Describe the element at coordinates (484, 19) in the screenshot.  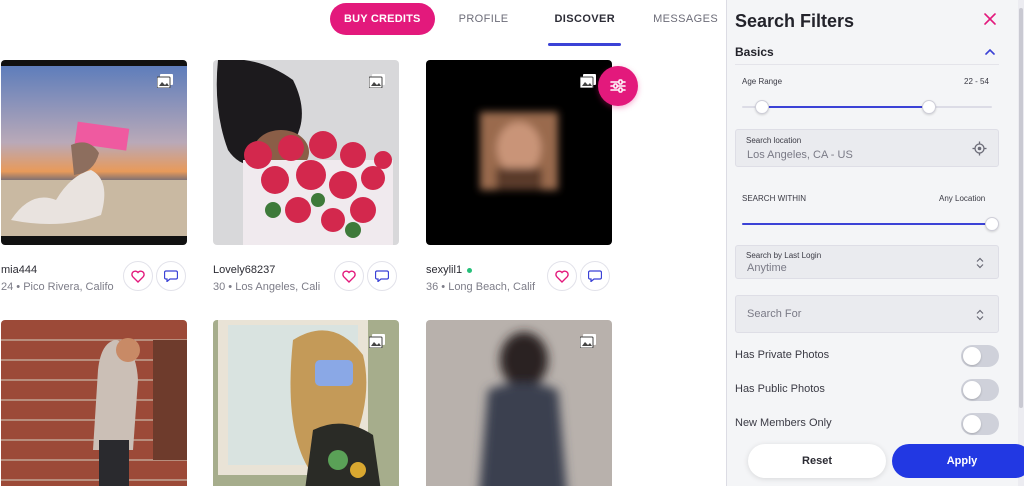
I see `nav-profile: PROFILE` at that location.